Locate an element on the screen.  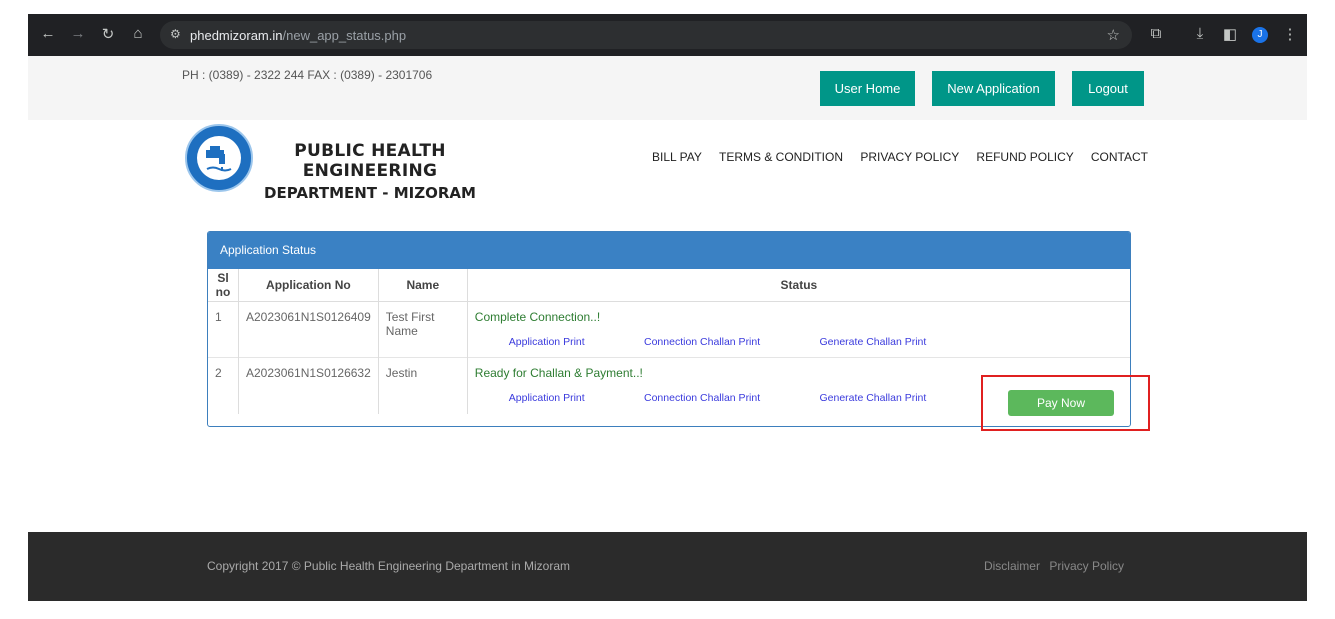
user-home-button: User Home is located at coordinates (867, 88).